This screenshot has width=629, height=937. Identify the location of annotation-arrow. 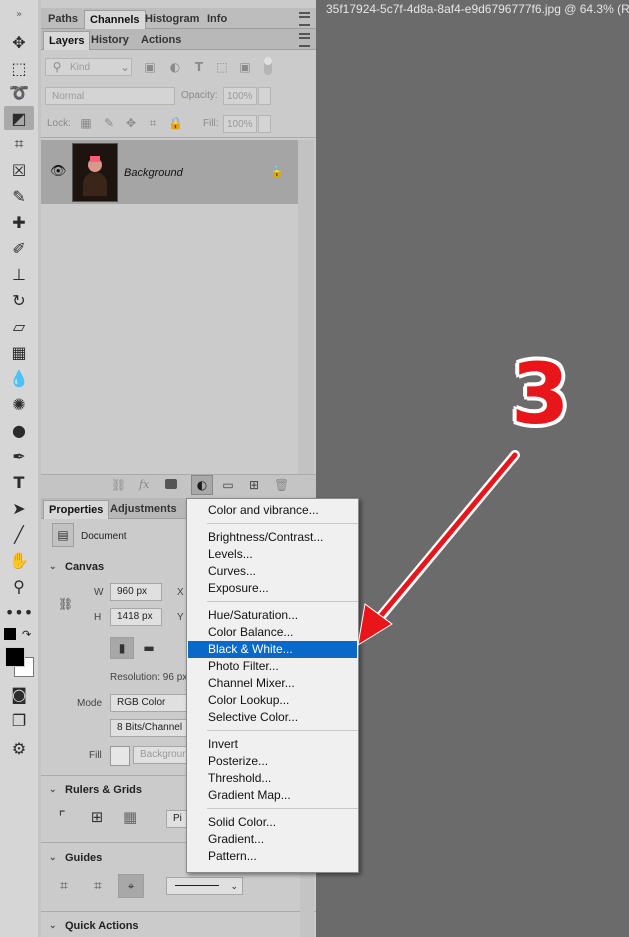
(438, 548).